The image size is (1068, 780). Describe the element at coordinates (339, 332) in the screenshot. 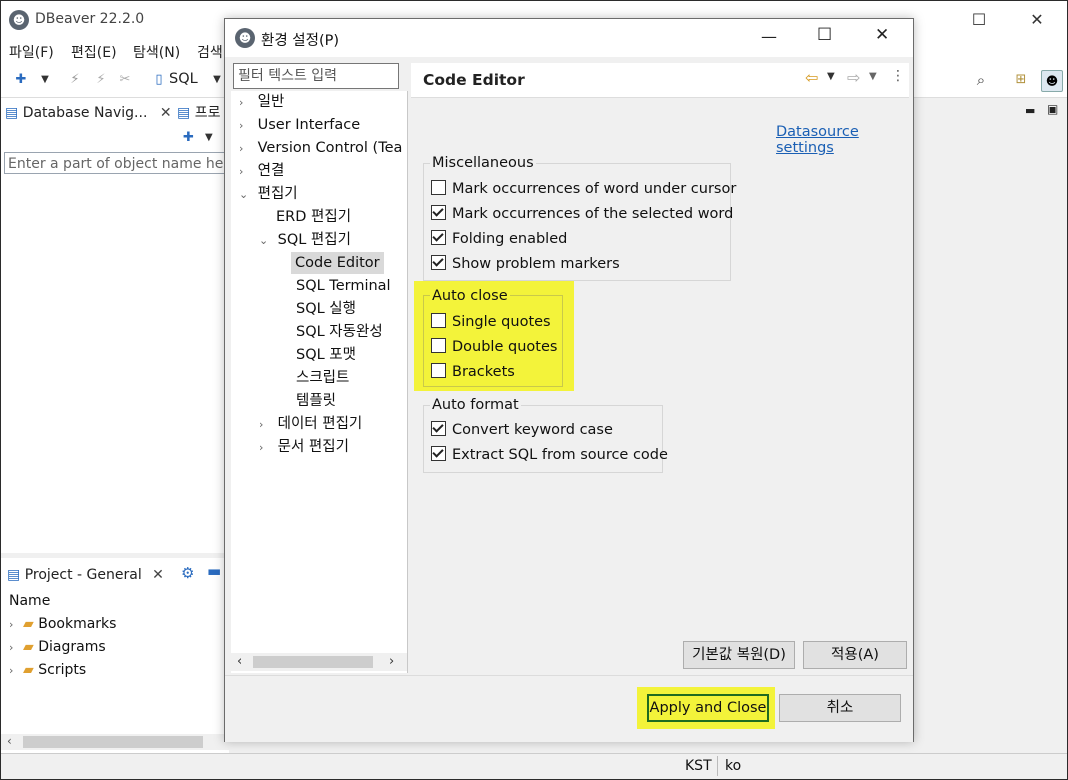

I see `tree-item-sql-completion: SQL 자동완성` at that location.